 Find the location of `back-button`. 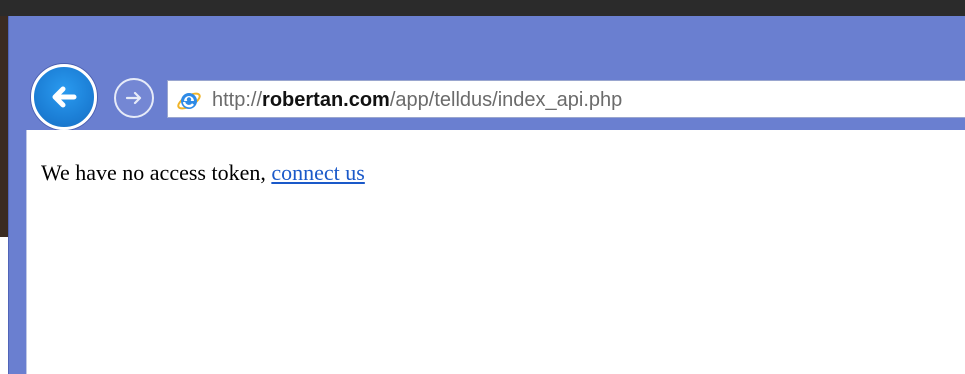

back-button is located at coordinates (64, 97).